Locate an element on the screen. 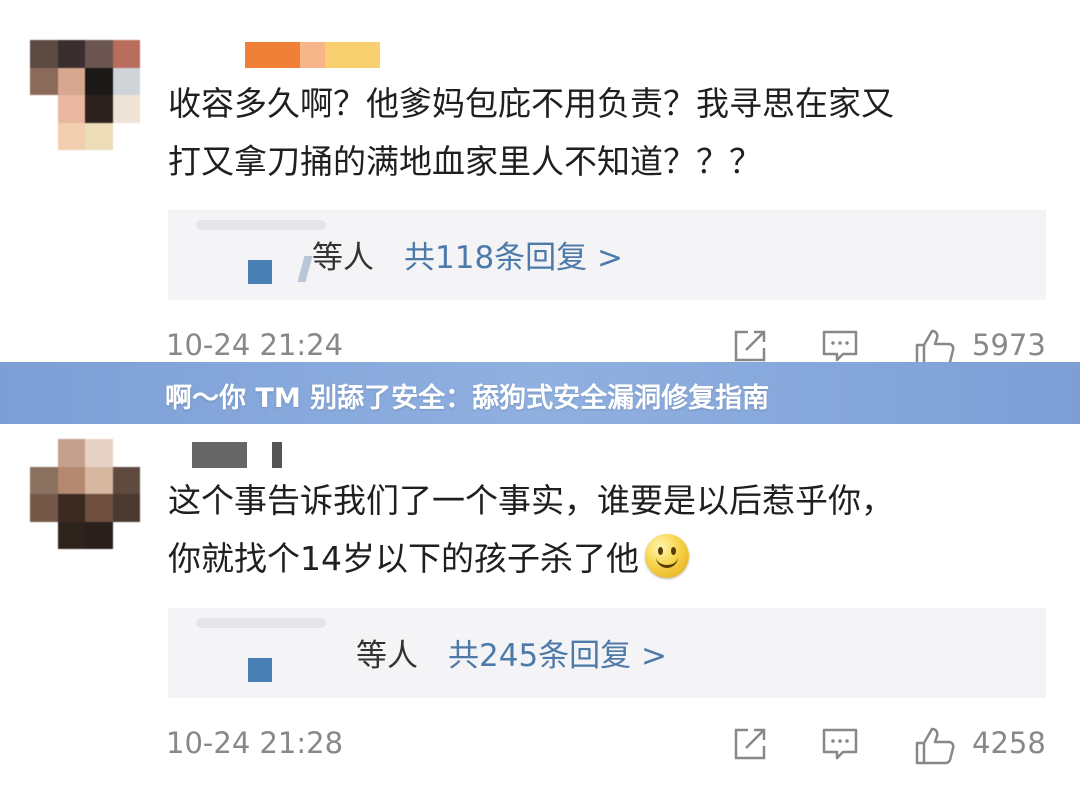  thumbs-up-icon is located at coordinates (935, 746).